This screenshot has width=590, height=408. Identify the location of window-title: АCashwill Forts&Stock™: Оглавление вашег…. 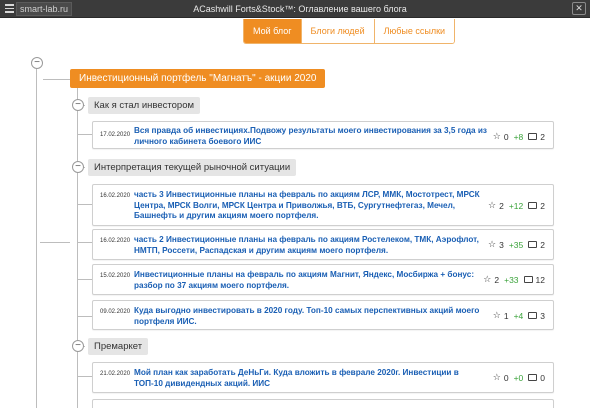
(300, 9).